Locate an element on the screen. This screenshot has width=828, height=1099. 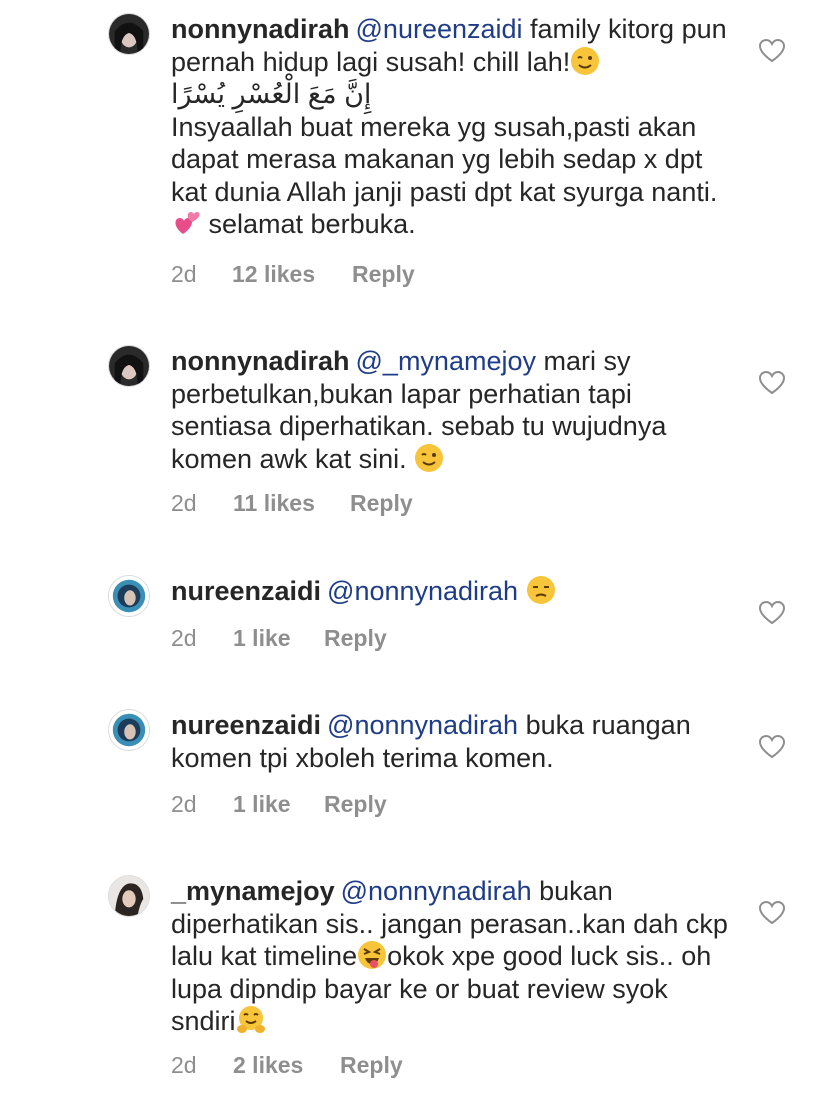
comment-text: selamat berbuka. is located at coordinates (308, 224).